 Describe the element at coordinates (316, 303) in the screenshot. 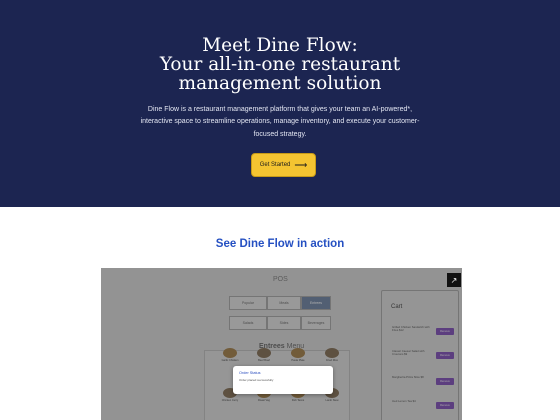

I see `category-entrees: Entrees` at that location.